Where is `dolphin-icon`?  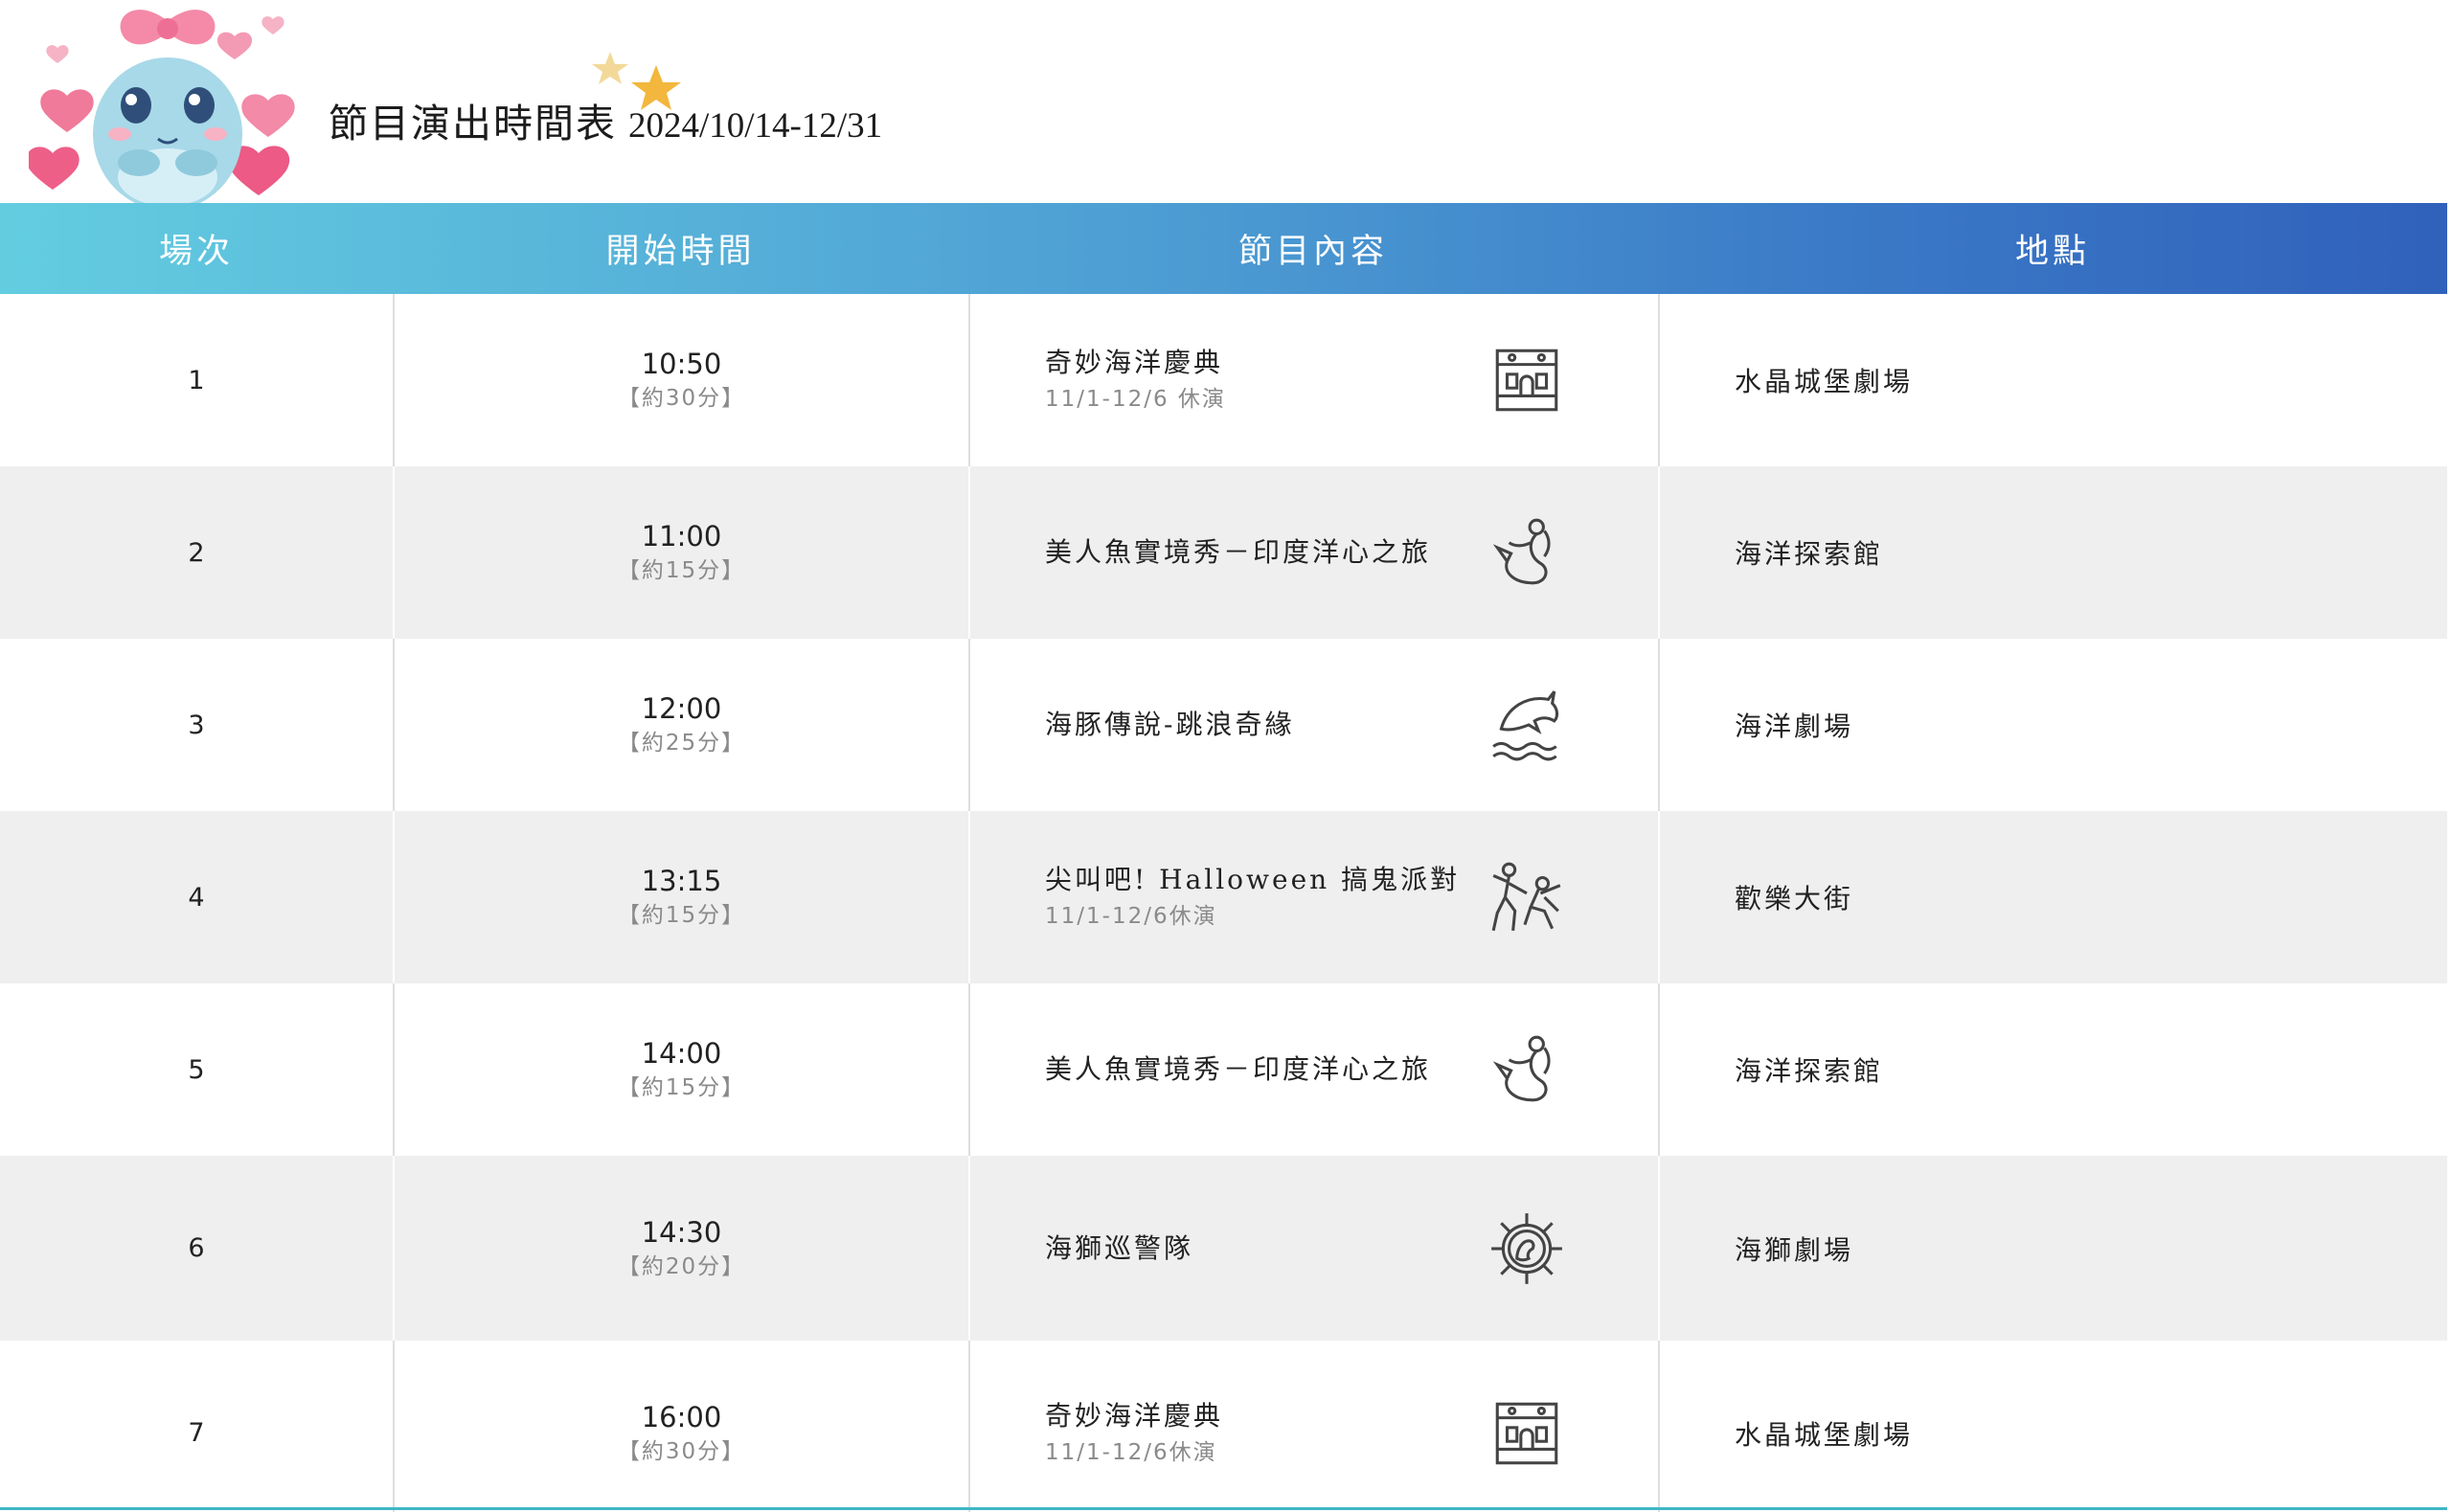
dolphin-icon is located at coordinates (1526, 725).